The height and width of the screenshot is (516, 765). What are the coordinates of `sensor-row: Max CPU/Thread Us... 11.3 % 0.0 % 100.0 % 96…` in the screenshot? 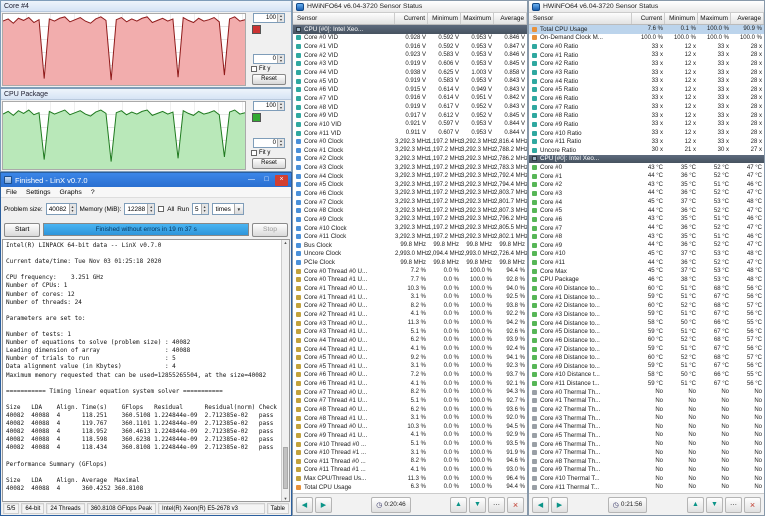 It's located at (410, 478).